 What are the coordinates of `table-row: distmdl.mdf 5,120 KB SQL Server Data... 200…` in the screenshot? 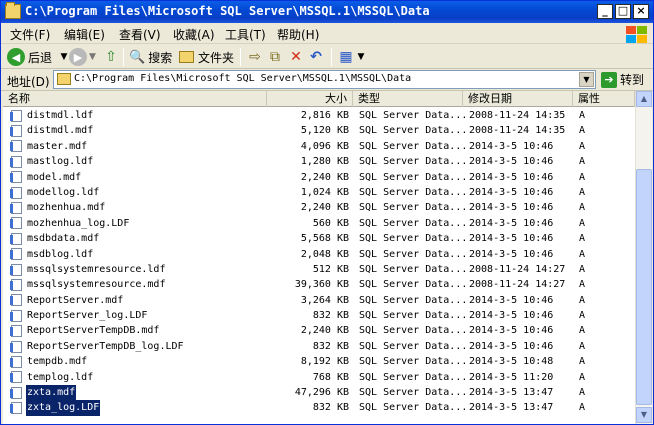 It's located at (319, 130).